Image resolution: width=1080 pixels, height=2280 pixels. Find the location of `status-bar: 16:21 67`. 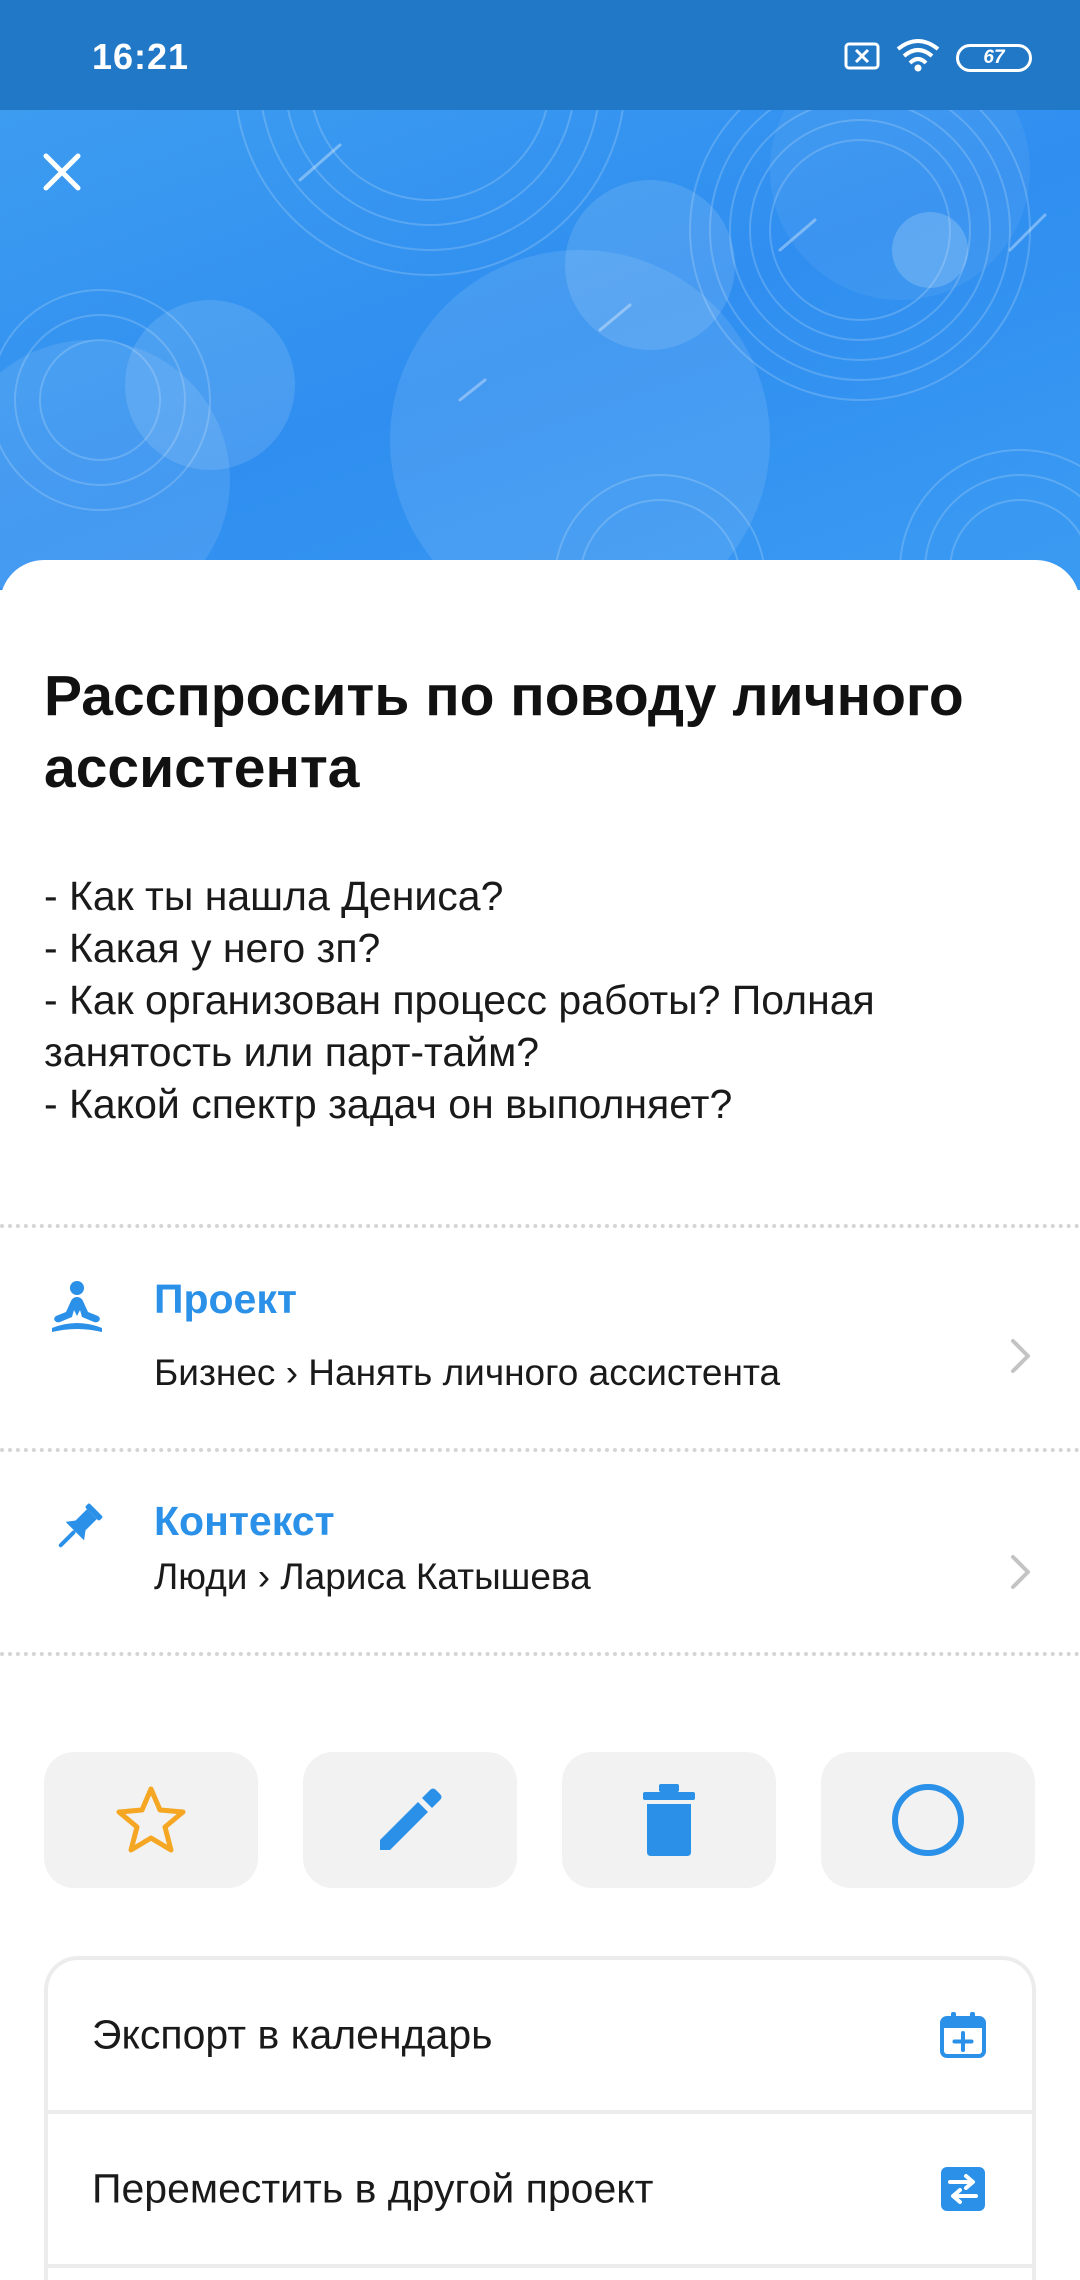

status-bar: 16:21 67 is located at coordinates (540, 55).